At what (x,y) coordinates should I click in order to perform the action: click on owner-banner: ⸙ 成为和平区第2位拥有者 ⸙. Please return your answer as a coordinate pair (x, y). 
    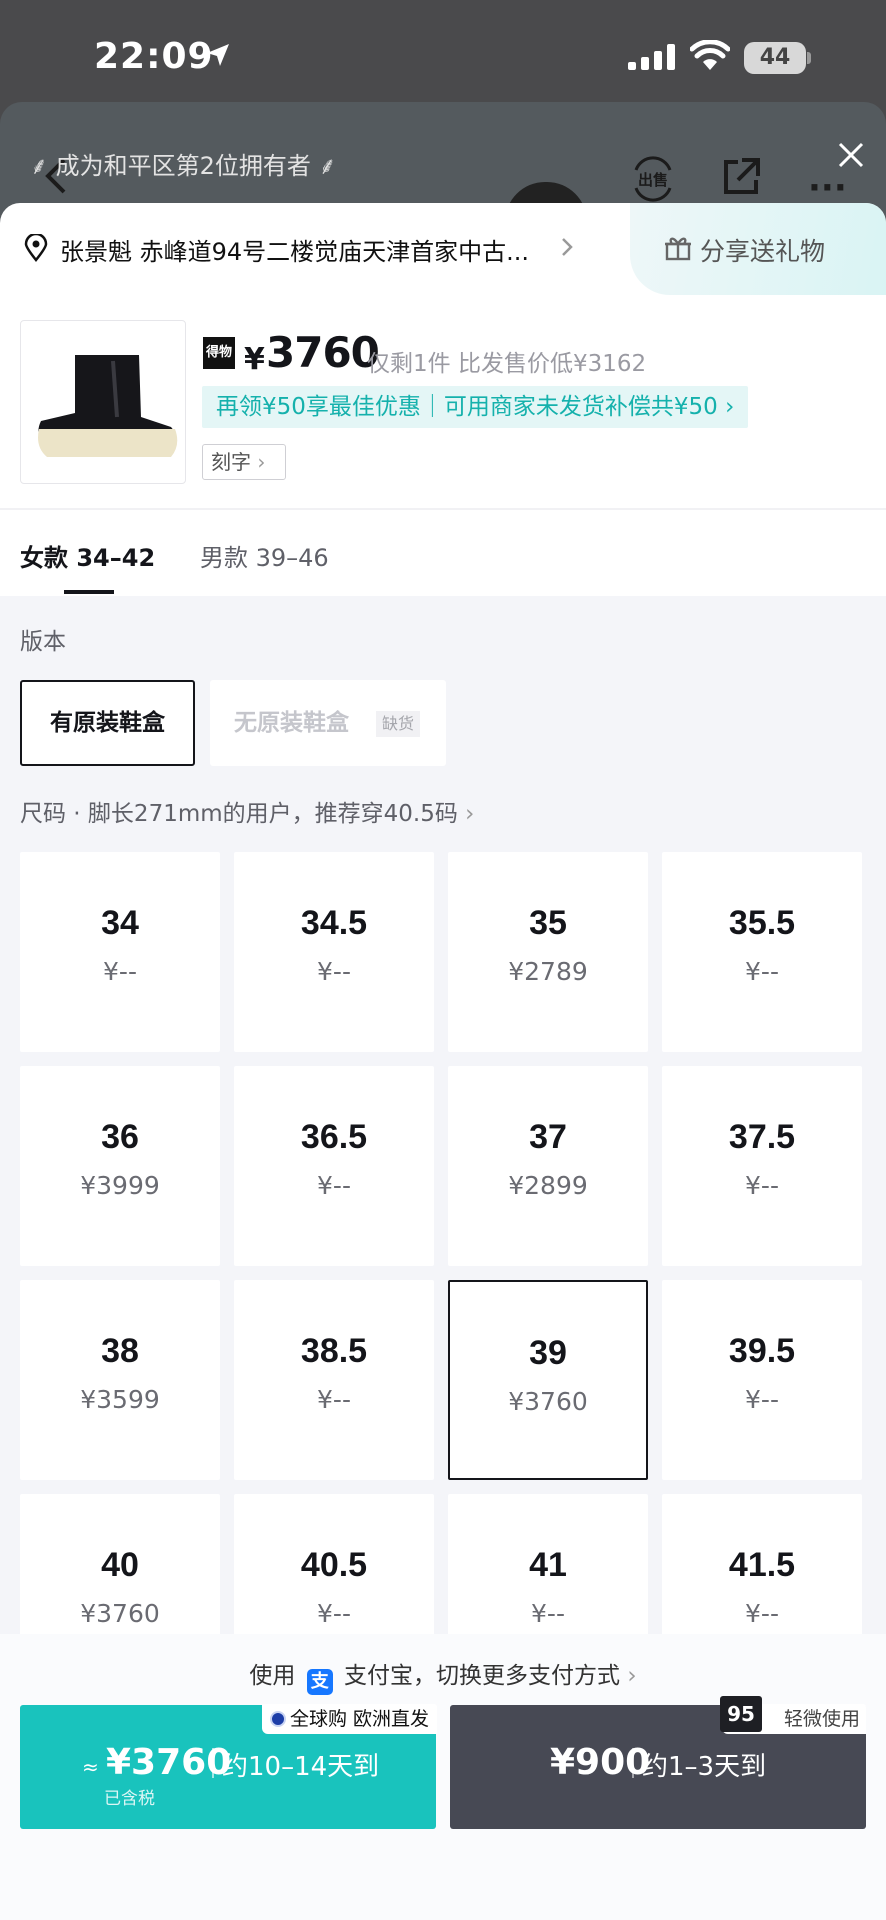
    Looking at the image, I should click on (183, 164).